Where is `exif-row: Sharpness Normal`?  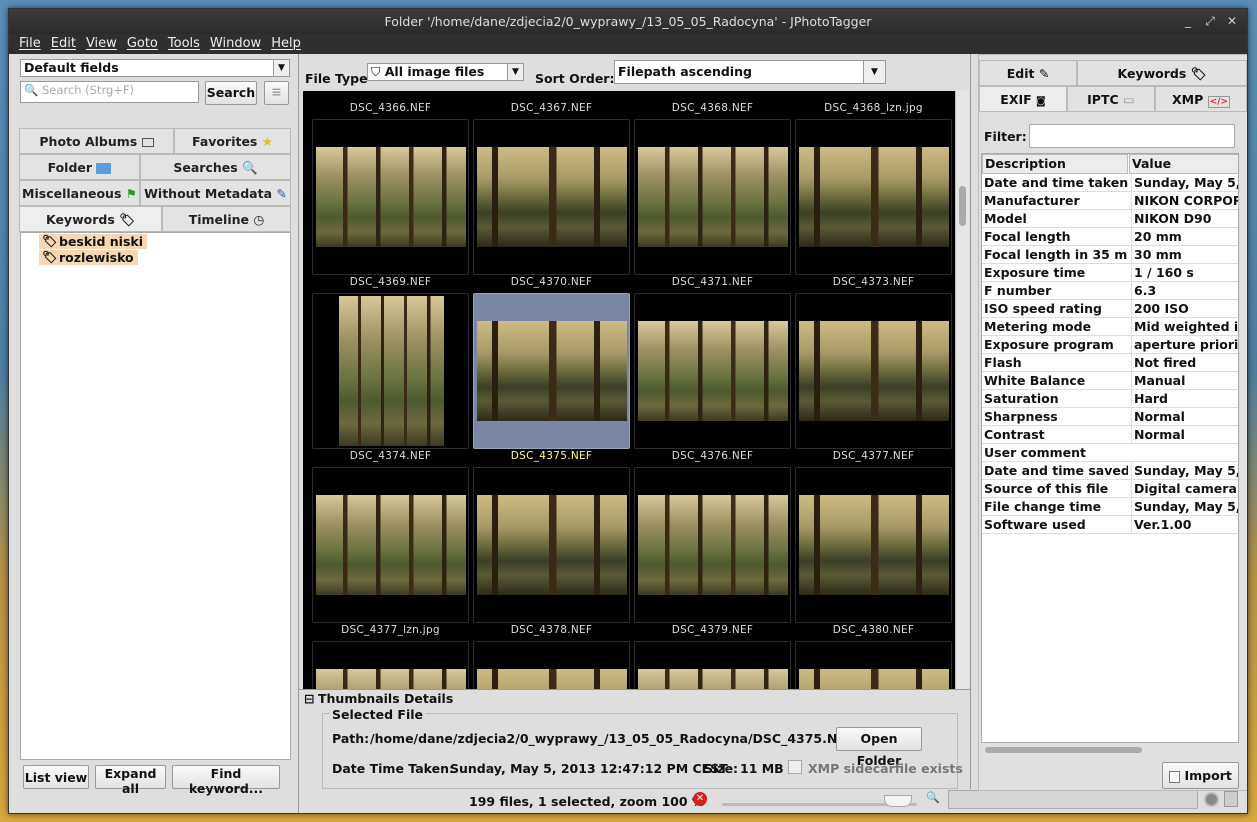 exif-row: Sharpness Normal is located at coordinates (1110, 417).